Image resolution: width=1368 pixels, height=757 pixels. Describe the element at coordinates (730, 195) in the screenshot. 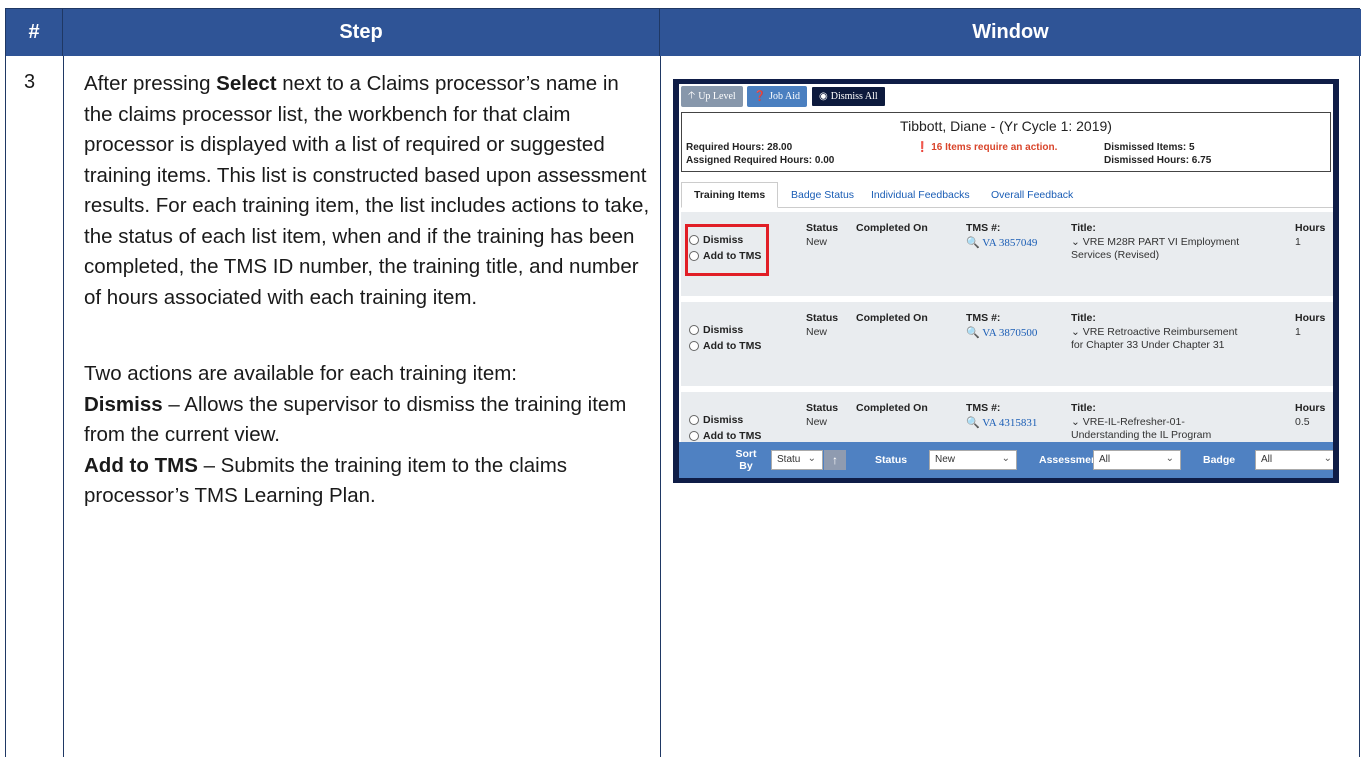

I see `tab-training-items: Training Items` at that location.